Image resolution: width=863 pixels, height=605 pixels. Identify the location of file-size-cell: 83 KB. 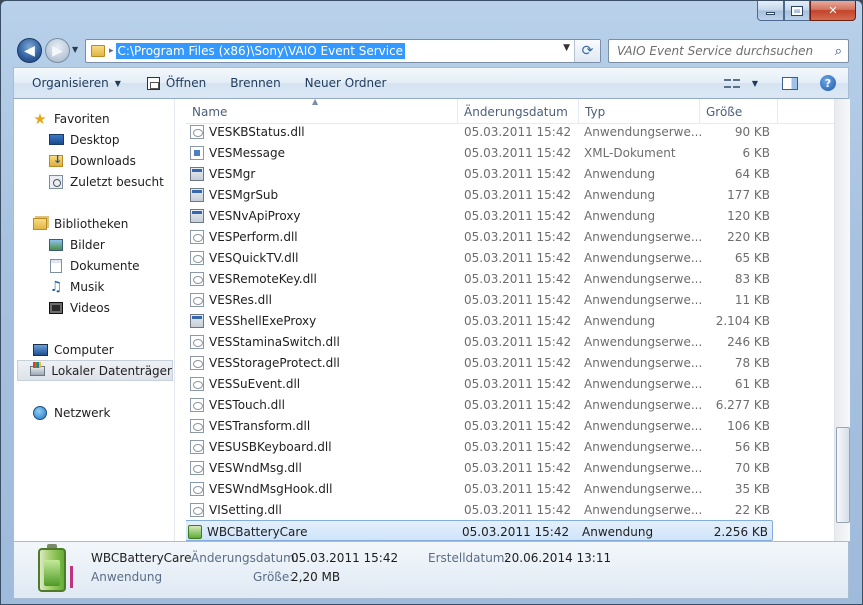
(752, 278).